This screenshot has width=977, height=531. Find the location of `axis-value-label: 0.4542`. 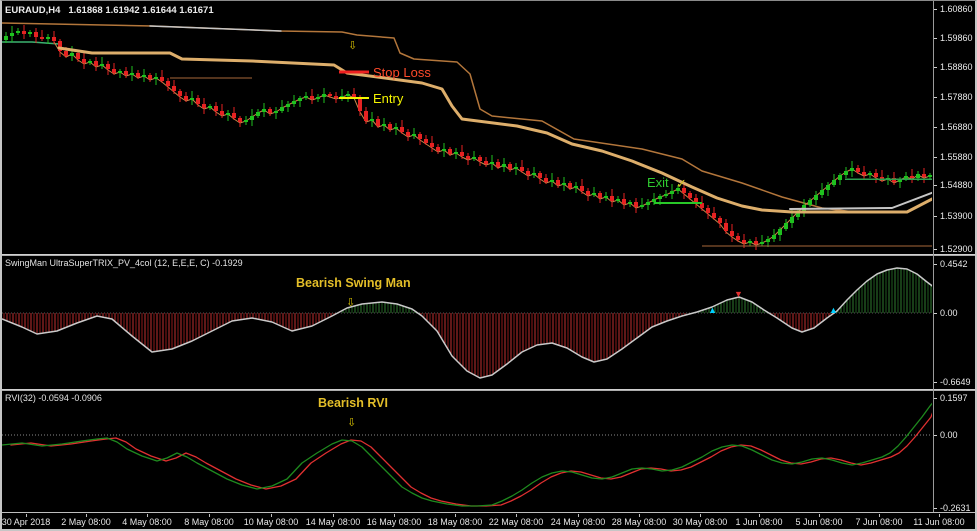

axis-value-label: 0.4542 is located at coordinates (954, 264).